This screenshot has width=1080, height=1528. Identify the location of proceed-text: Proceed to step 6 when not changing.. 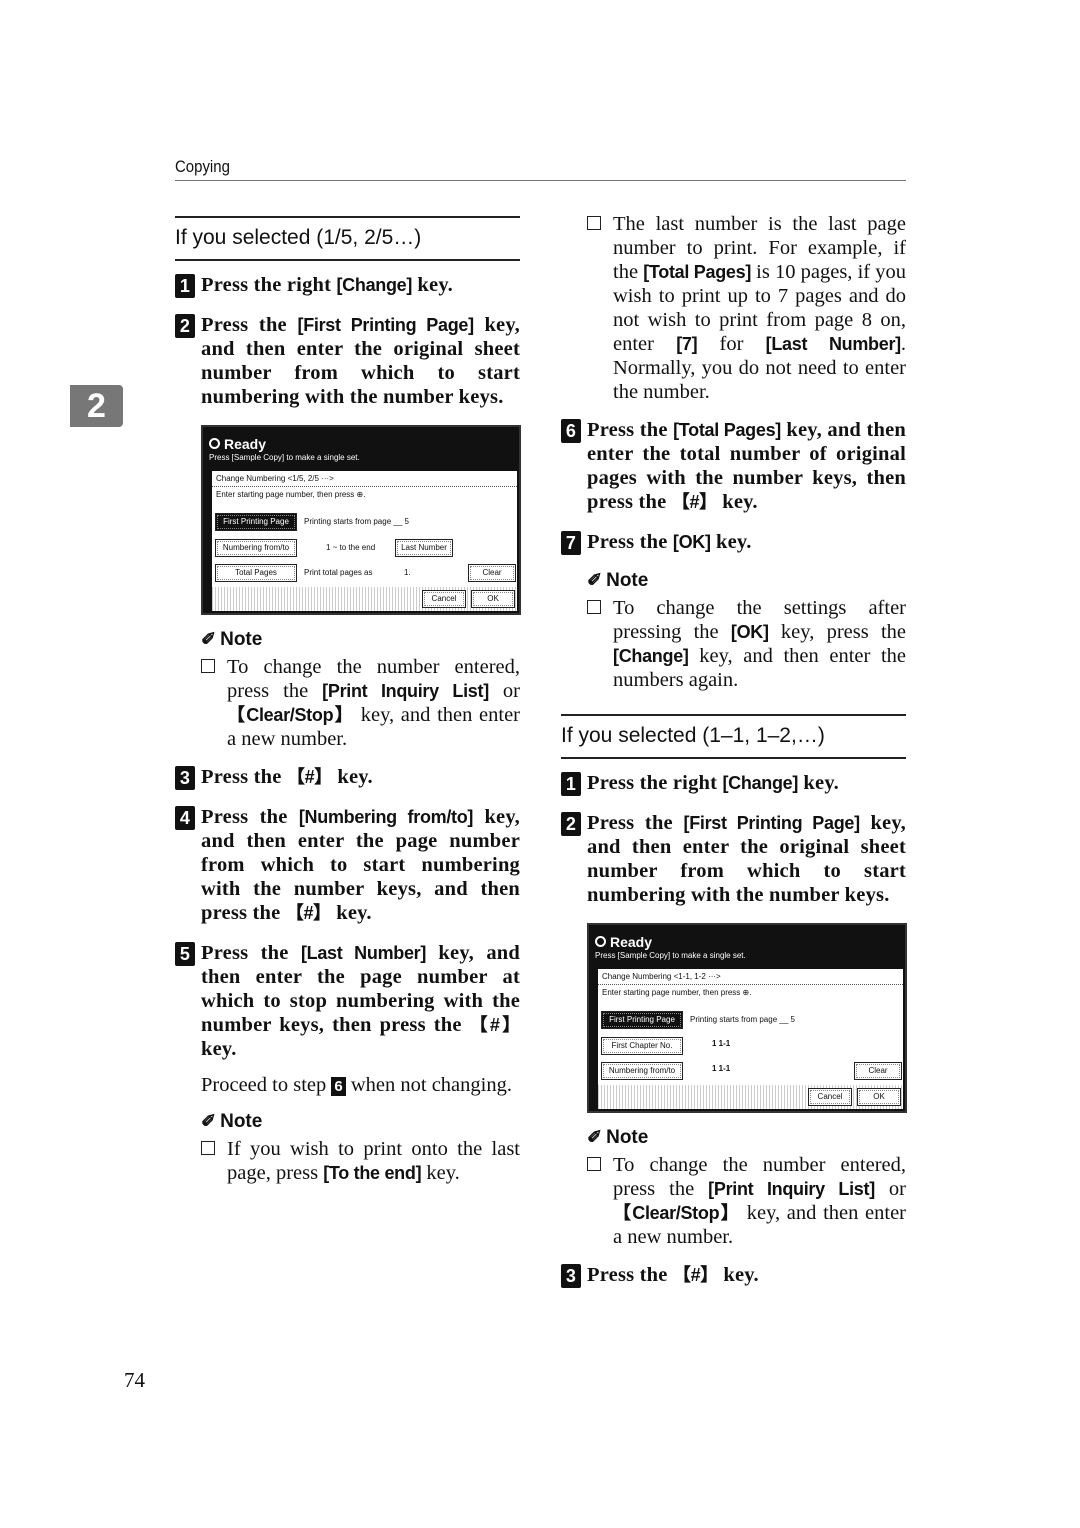
(347, 1085).